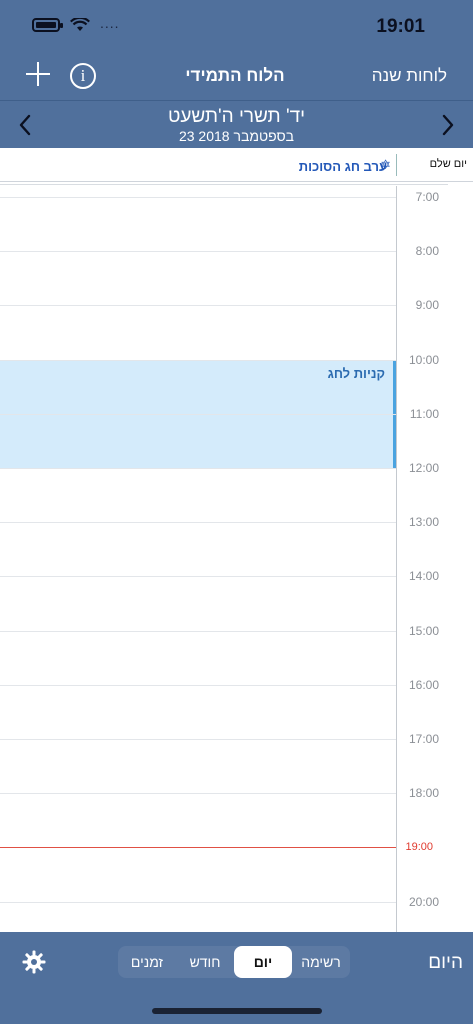 The width and height of the screenshot is (473, 1024). What do you see at coordinates (34, 962) in the screenshot?
I see `gear-icon` at bounding box center [34, 962].